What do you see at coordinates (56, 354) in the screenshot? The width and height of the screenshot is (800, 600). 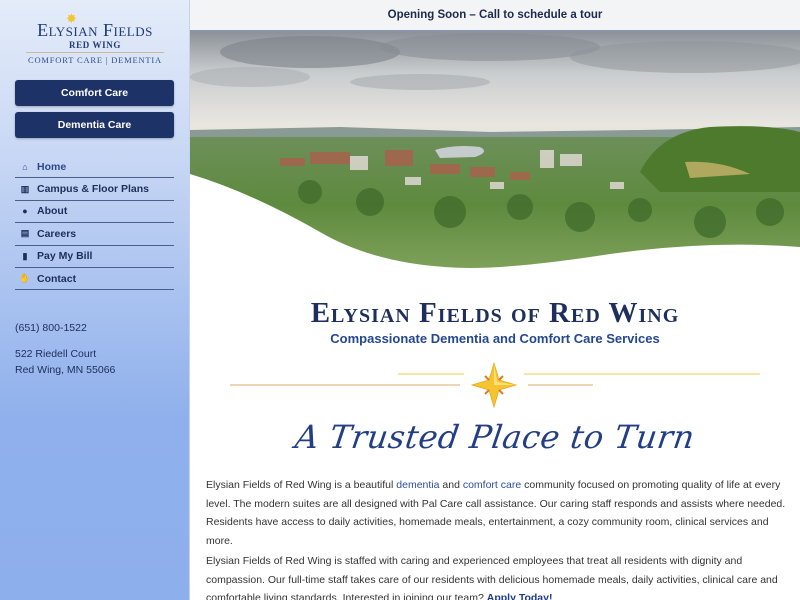 I see `address-line-1: 522 Riedell Court` at bounding box center [56, 354].